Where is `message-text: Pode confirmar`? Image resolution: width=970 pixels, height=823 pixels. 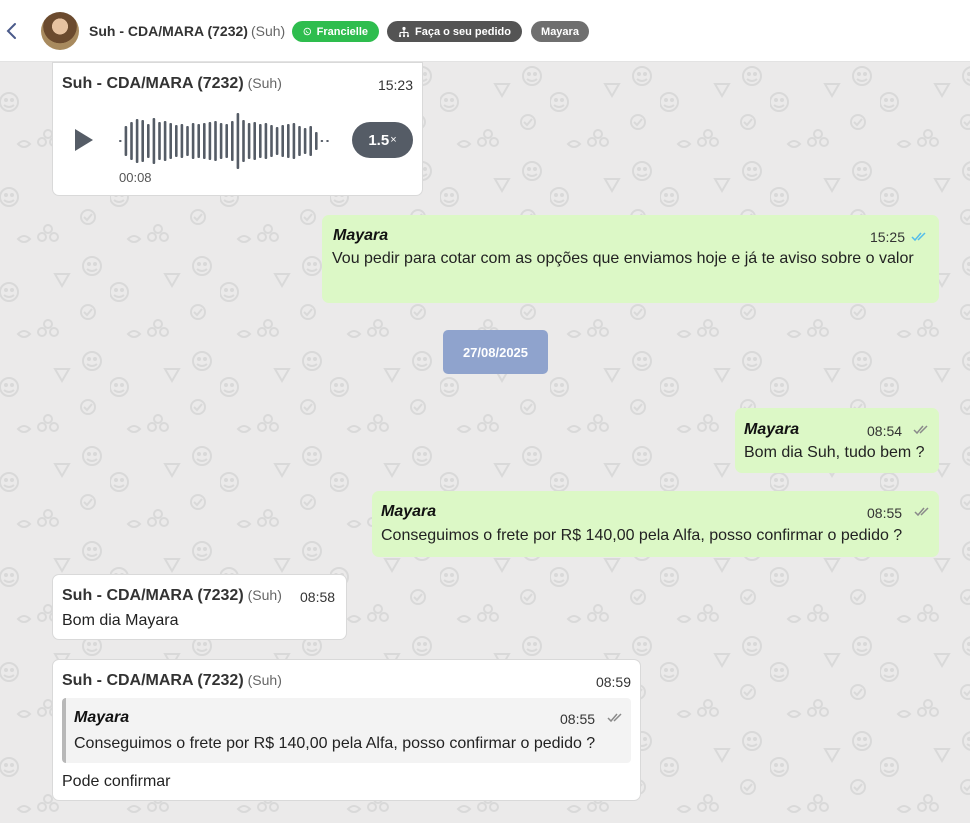
message-text: Pode confirmar is located at coordinates (116, 781).